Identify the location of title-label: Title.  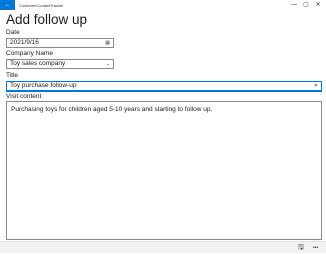
(12, 75).